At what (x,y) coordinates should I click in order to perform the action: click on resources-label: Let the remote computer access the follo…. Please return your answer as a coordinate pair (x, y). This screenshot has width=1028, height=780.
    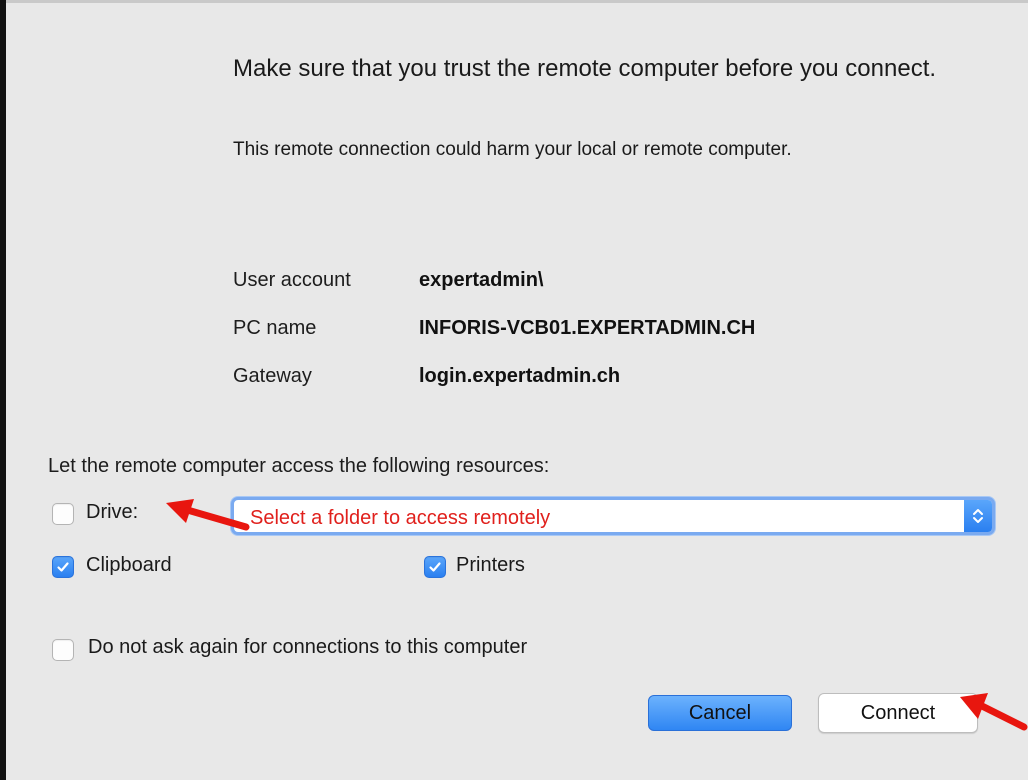
    Looking at the image, I should click on (299, 466).